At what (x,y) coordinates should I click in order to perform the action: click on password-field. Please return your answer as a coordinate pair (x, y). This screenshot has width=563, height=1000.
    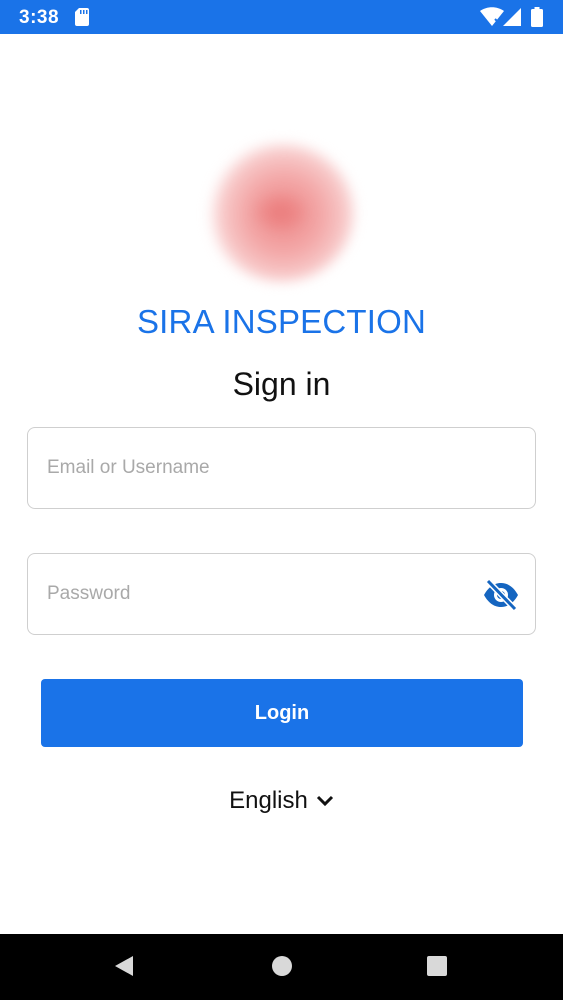
    Looking at the image, I should click on (281, 594).